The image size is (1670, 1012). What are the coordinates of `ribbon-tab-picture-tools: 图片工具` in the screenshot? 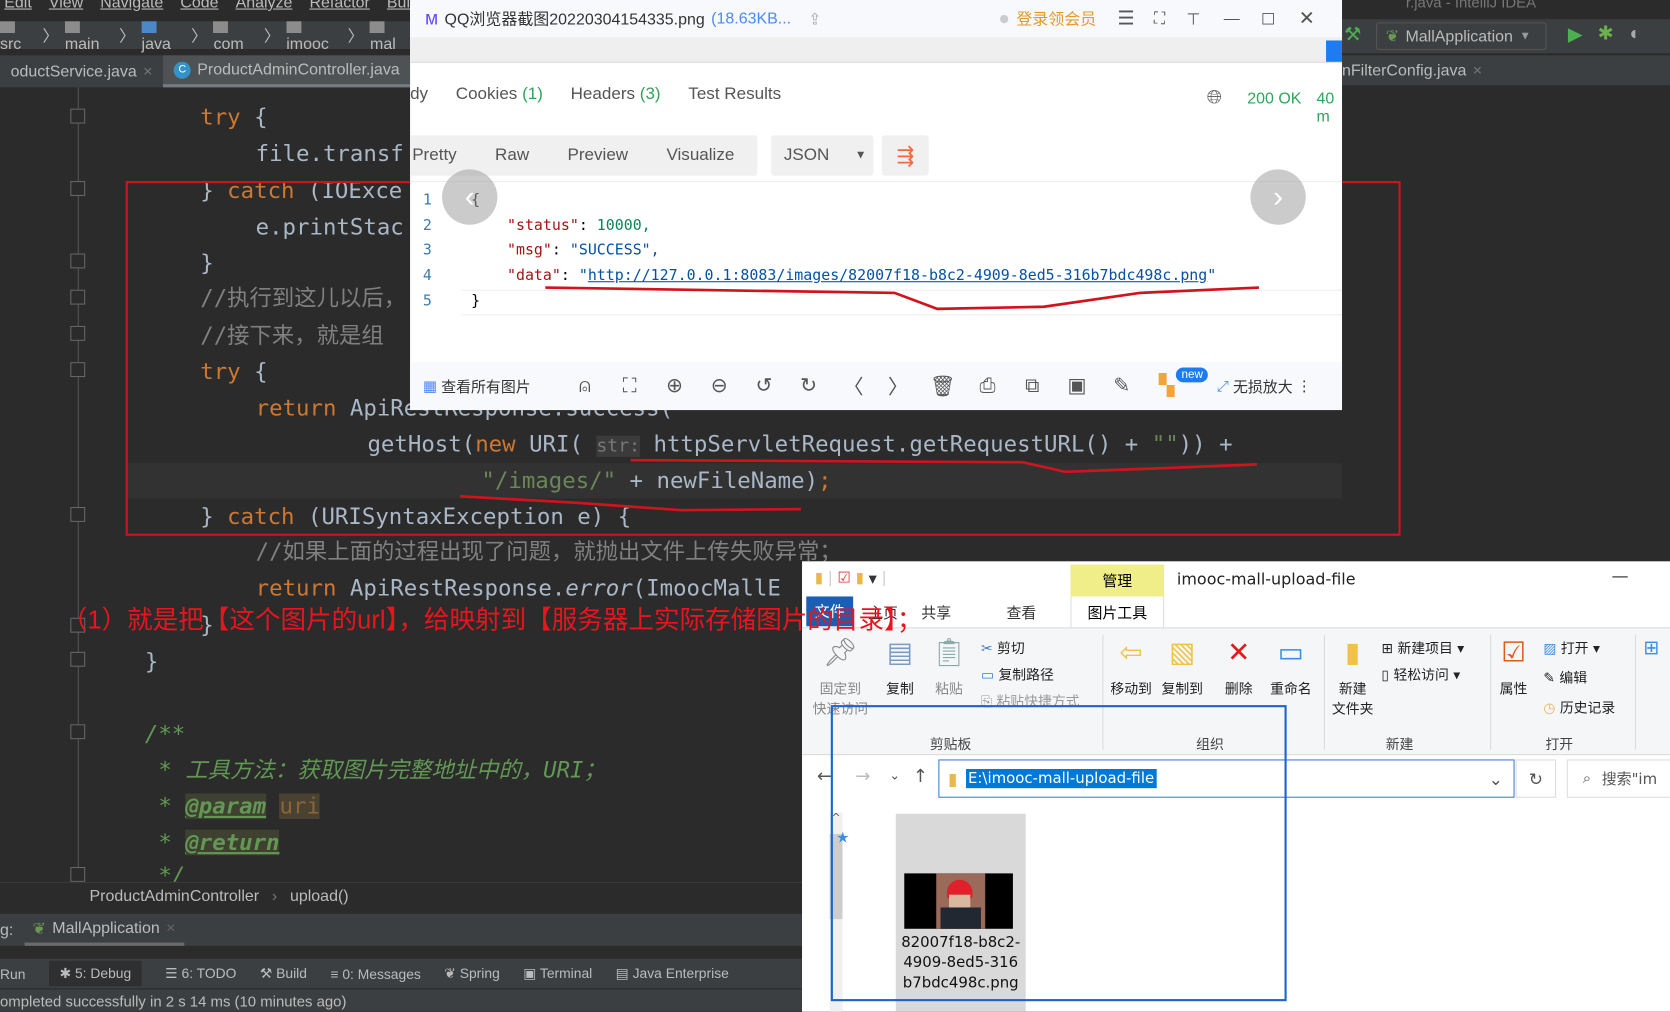 It's located at (1117, 612).